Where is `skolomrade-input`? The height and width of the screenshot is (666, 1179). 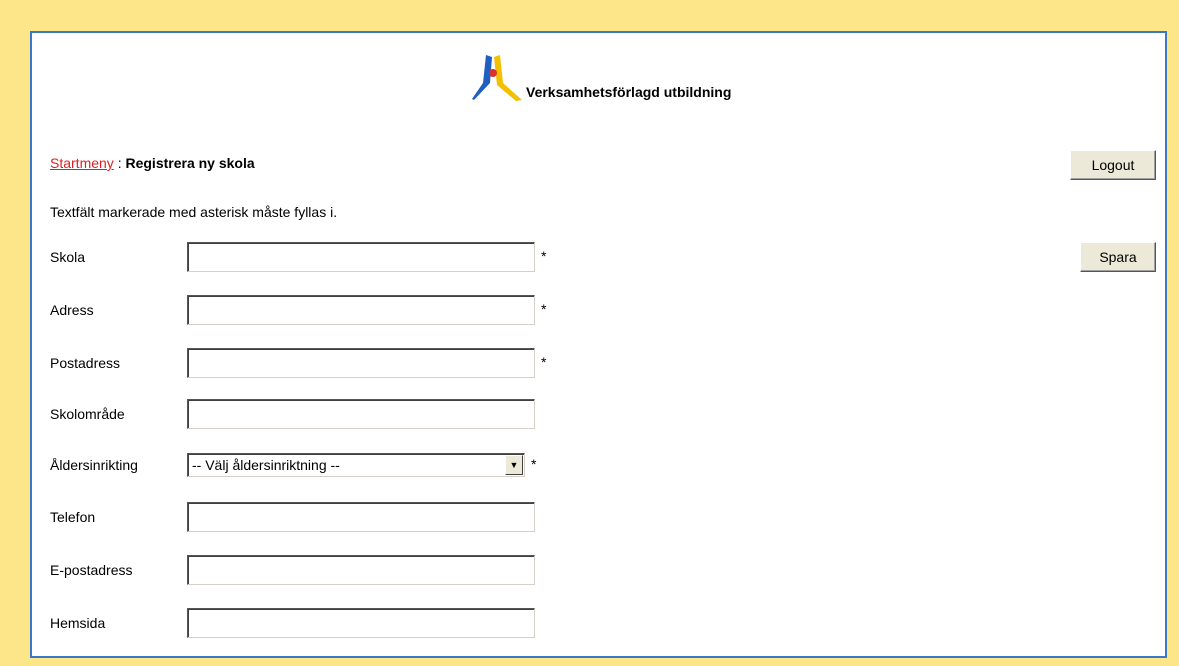 skolomrade-input is located at coordinates (361, 414).